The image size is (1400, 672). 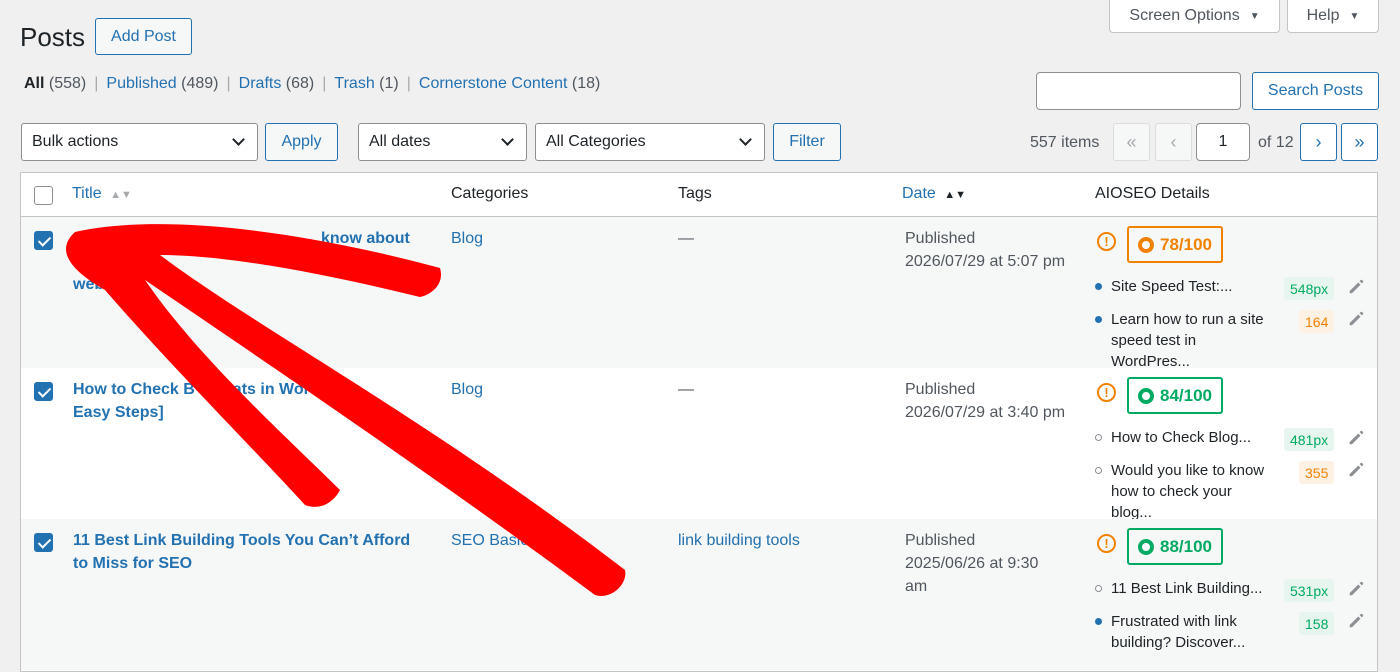 I want to click on view-all-count: (558), so click(x=67, y=83).